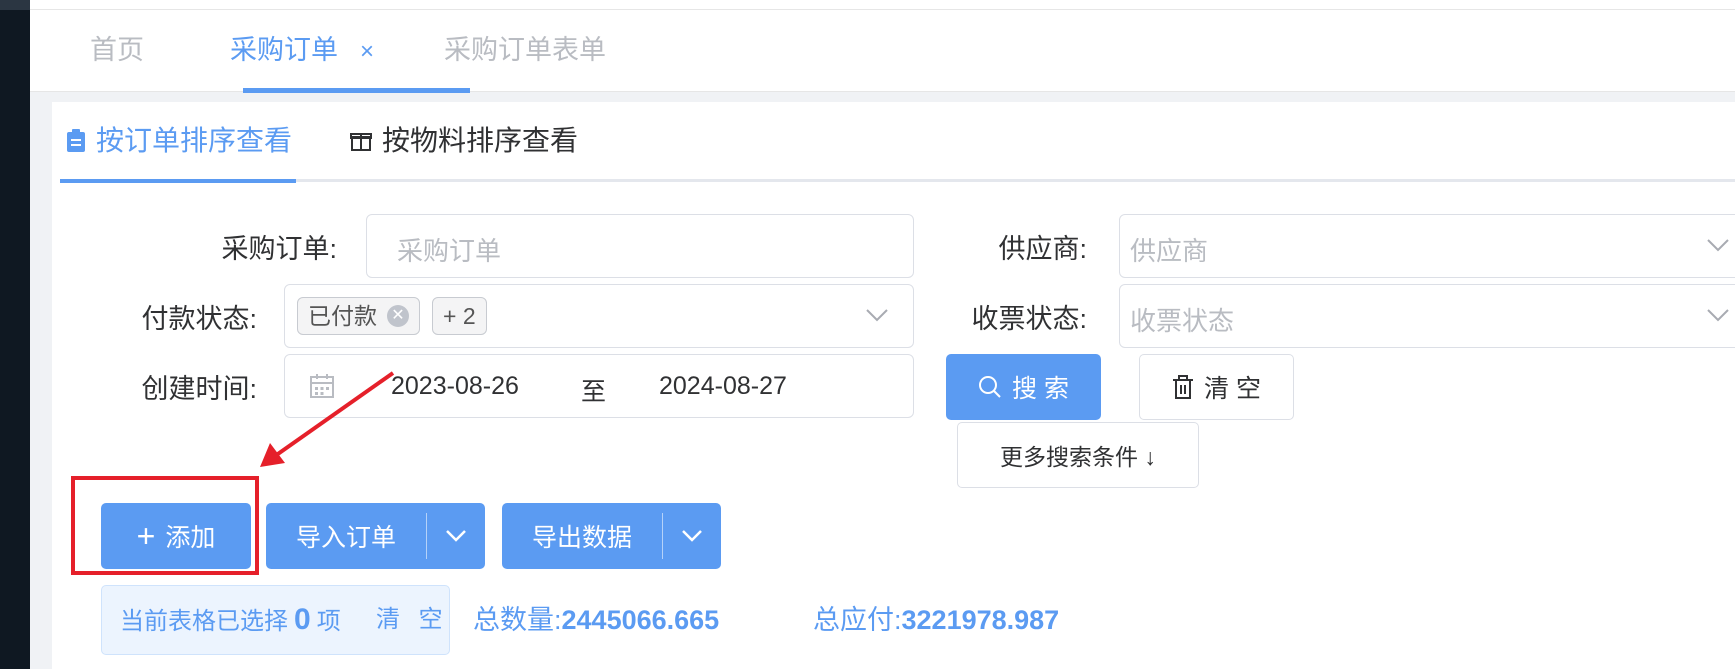 Image resolution: width=1735 pixels, height=669 pixels. Describe the element at coordinates (517, 620) in the screenshot. I see `total-quantity-label: 总数量:` at that location.